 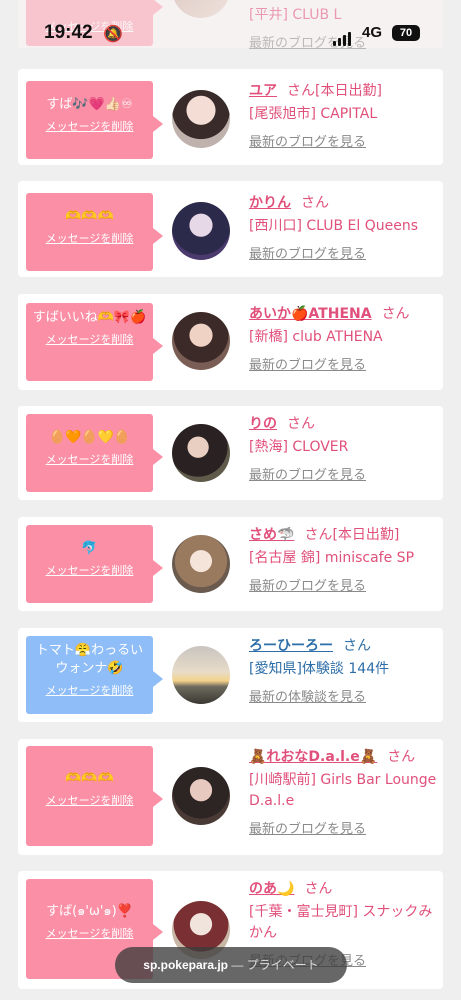 I want to click on url-domain: sp.pokepara.jp, so click(x=185, y=965).